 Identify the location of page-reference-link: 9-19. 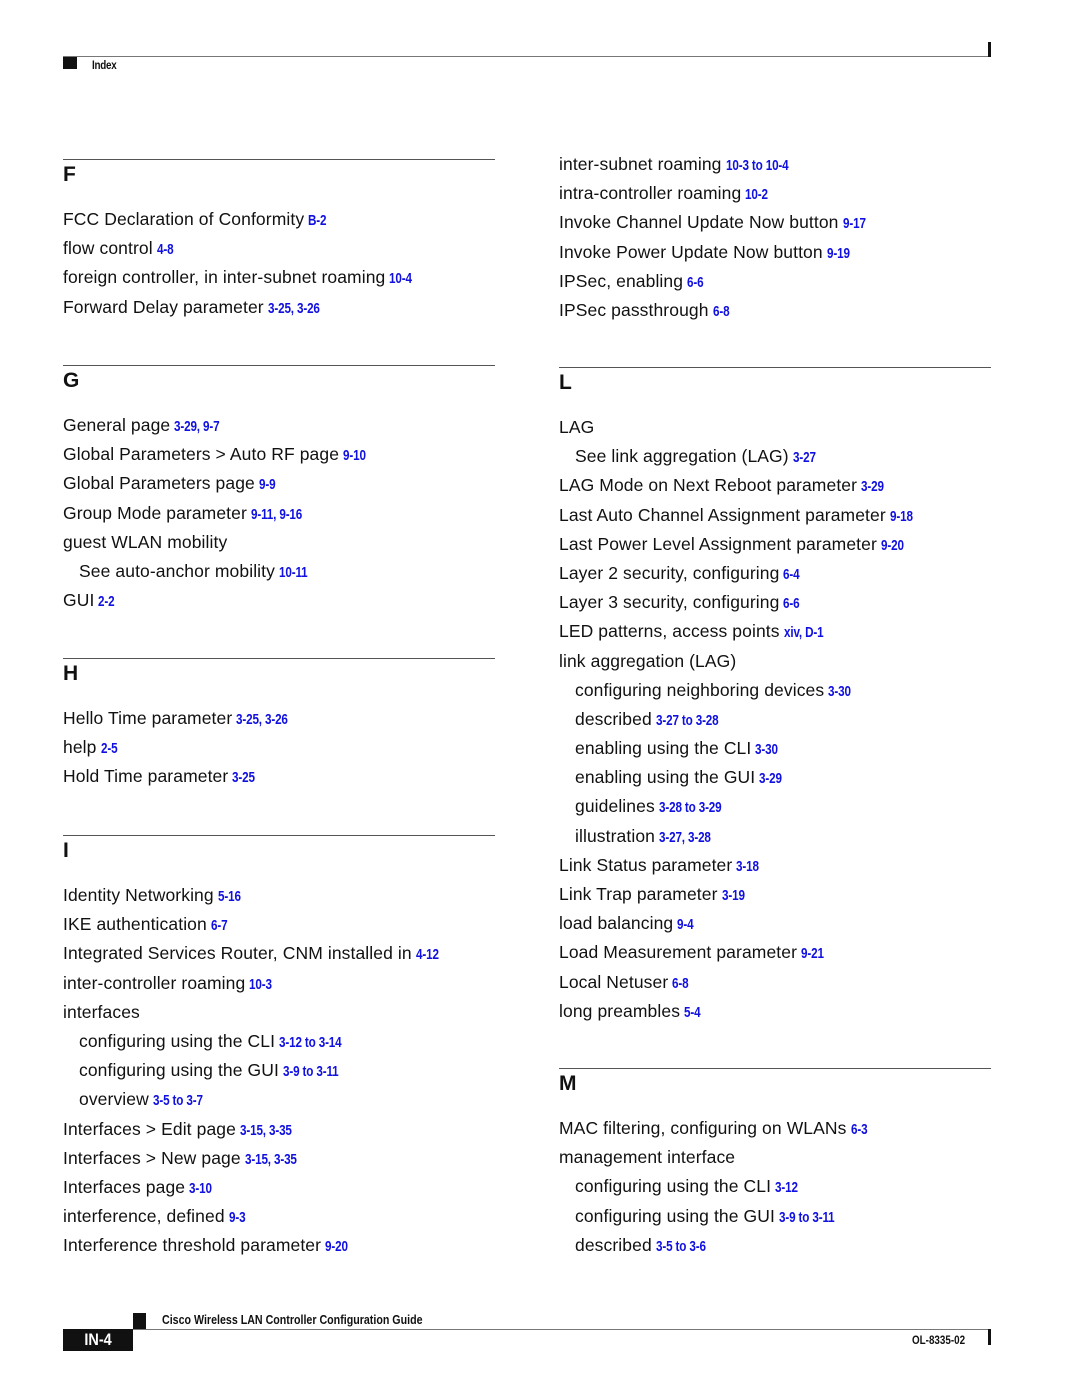
(838, 253).